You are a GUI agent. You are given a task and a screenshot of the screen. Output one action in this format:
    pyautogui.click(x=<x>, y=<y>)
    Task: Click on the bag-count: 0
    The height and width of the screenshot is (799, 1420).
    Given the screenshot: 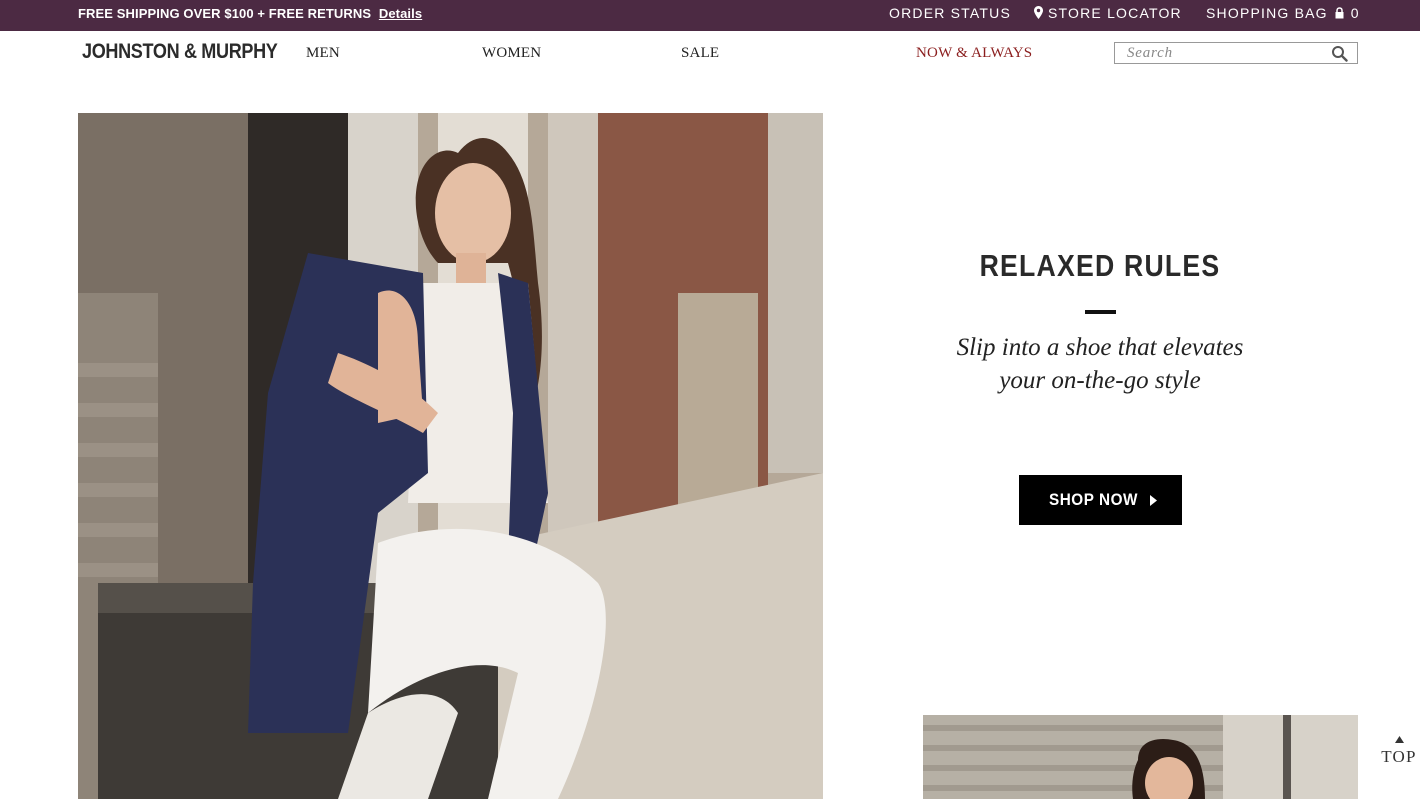 What is the action you would take?
    pyautogui.click(x=1355, y=13)
    